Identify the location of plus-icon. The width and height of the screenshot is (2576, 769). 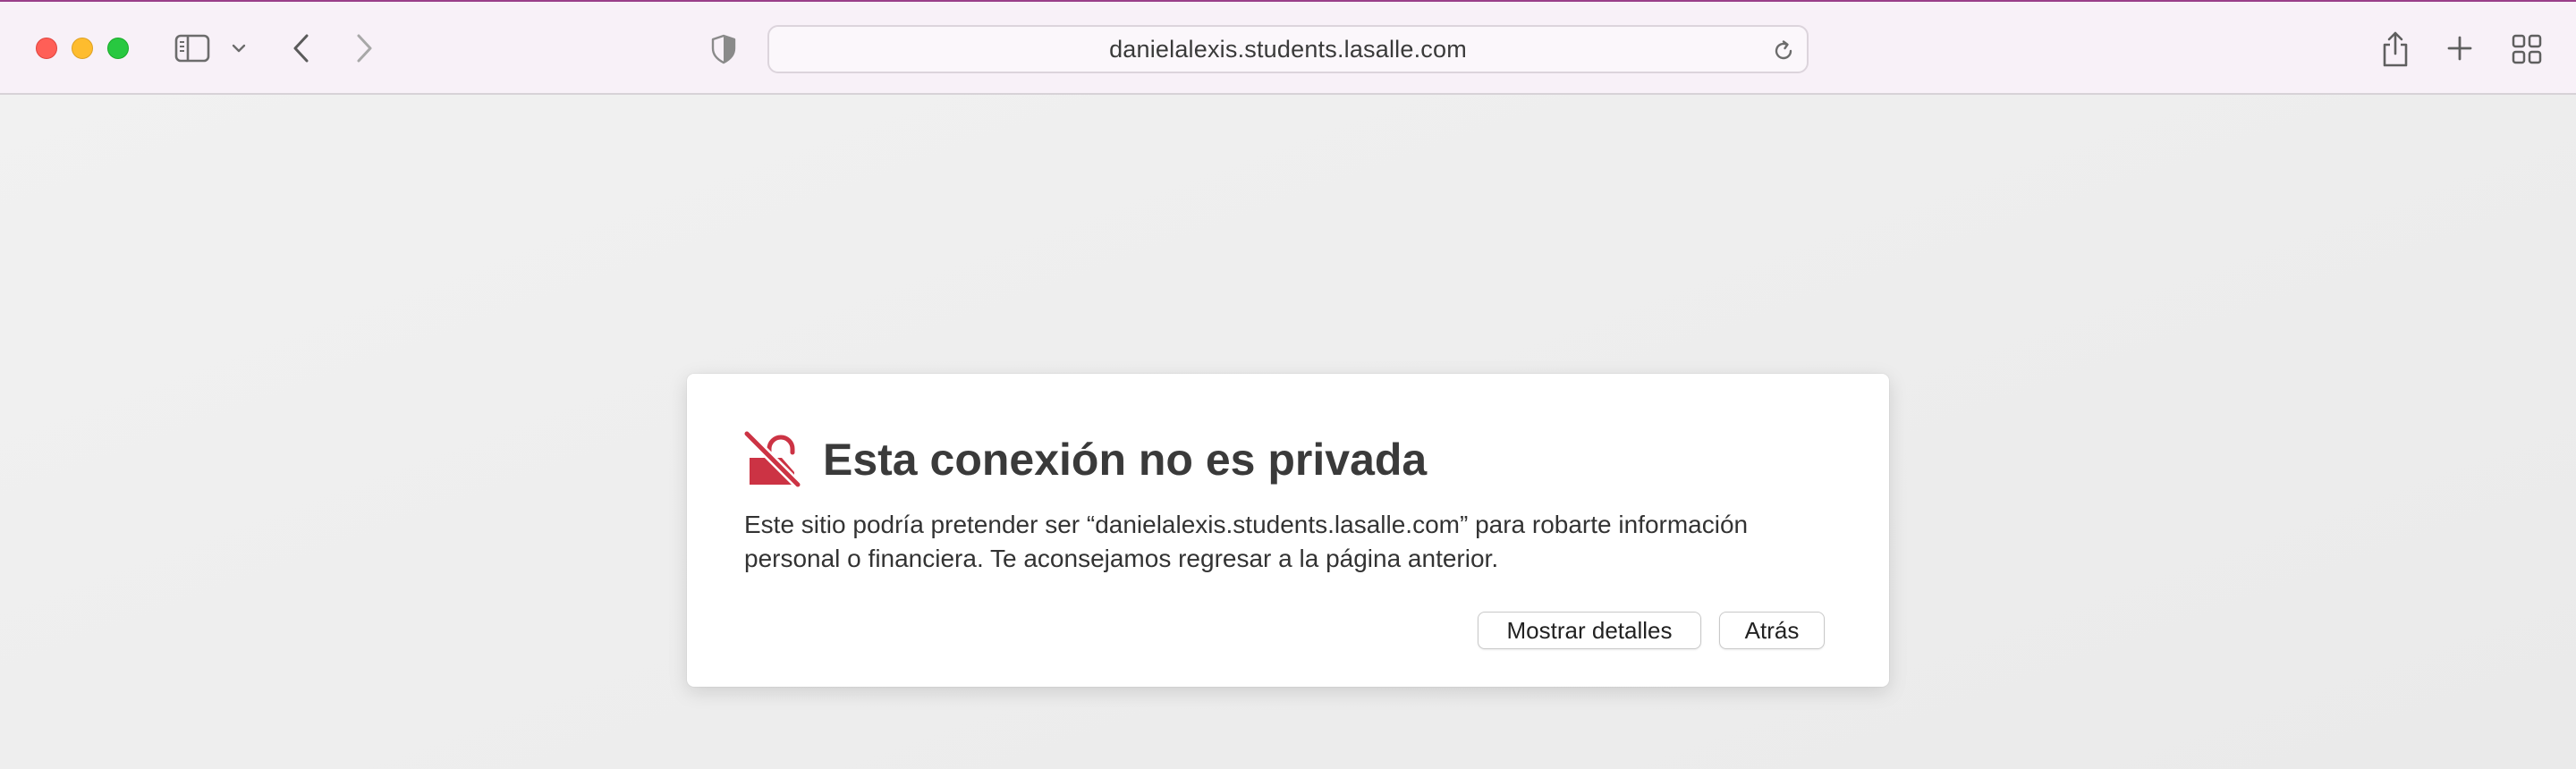
(2459, 48).